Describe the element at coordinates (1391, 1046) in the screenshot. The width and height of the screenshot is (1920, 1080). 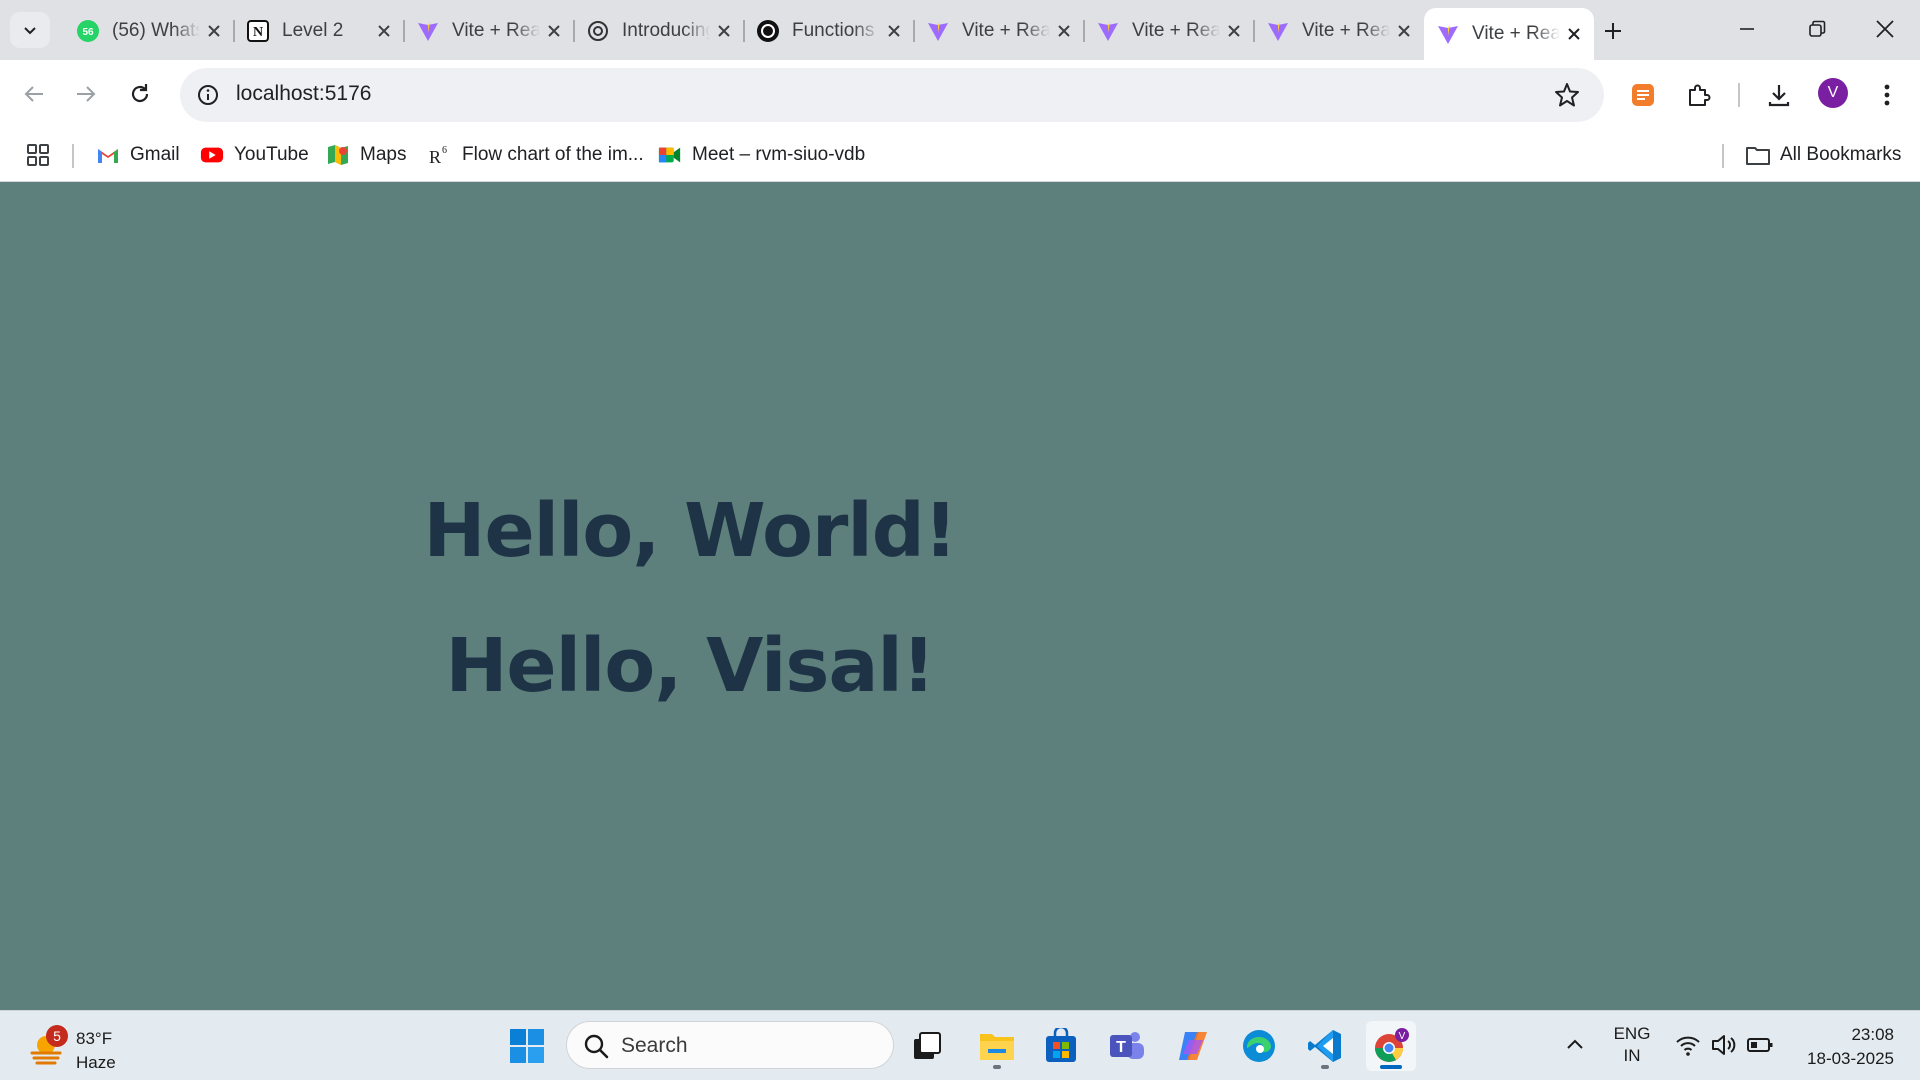
I see `chrome-app: V` at that location.